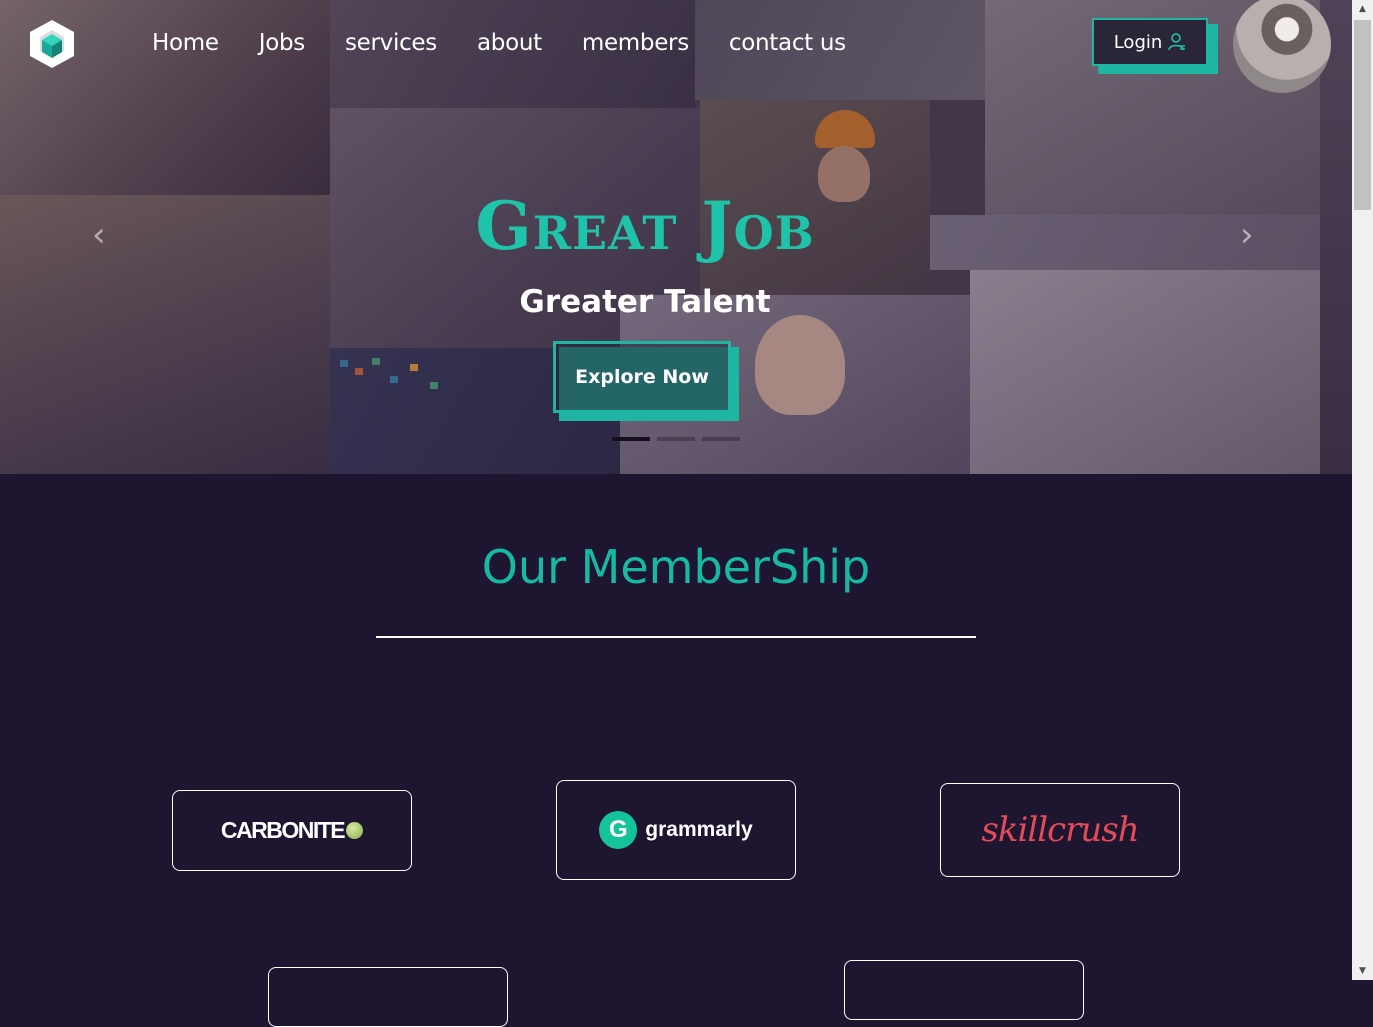 The width and height of the screenshot is (1373, 1027). What do you see at coordinates (645, 226) in the screenshot?
I see `hero-title: Great Job` at bounding box center [645, 226].